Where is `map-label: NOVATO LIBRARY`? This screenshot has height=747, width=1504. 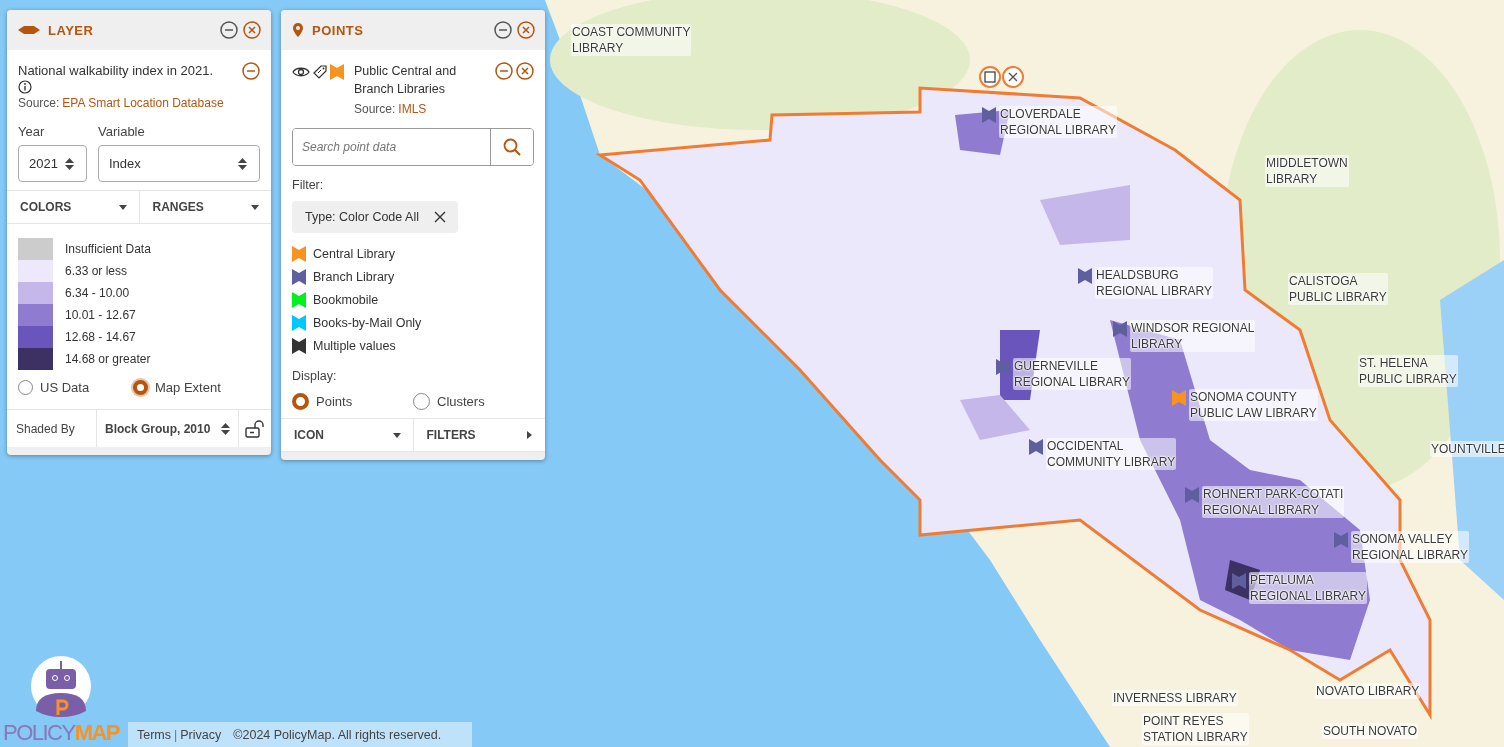
map-label: NOVATO LIBRARY is located at coordinates (1368, 691).